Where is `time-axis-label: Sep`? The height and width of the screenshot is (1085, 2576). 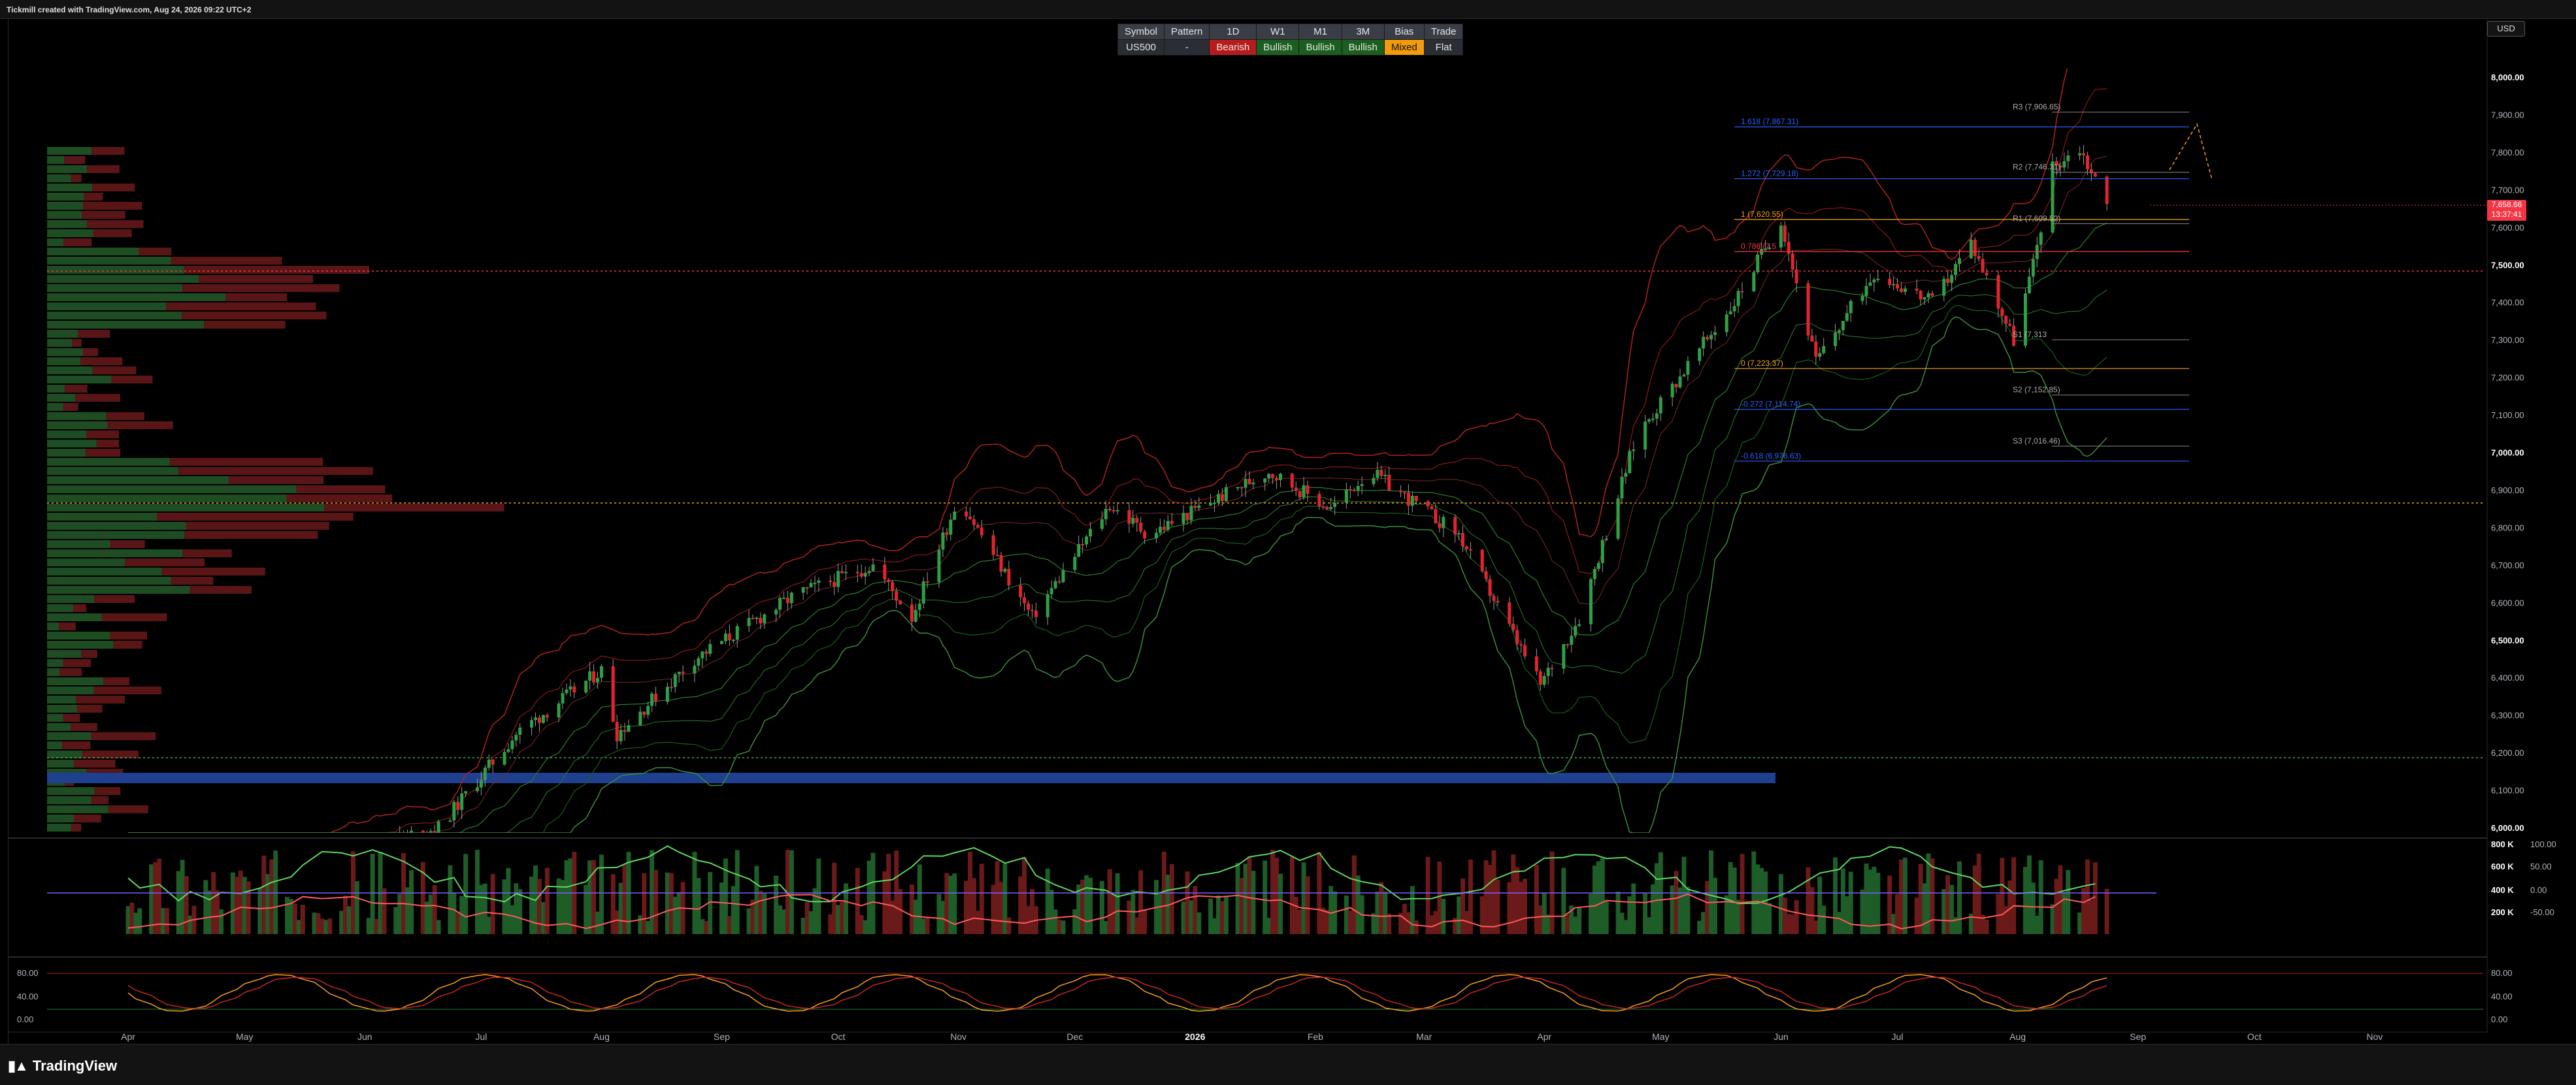
time-axis-label: Sep is located at coordinates (2138, 1036).